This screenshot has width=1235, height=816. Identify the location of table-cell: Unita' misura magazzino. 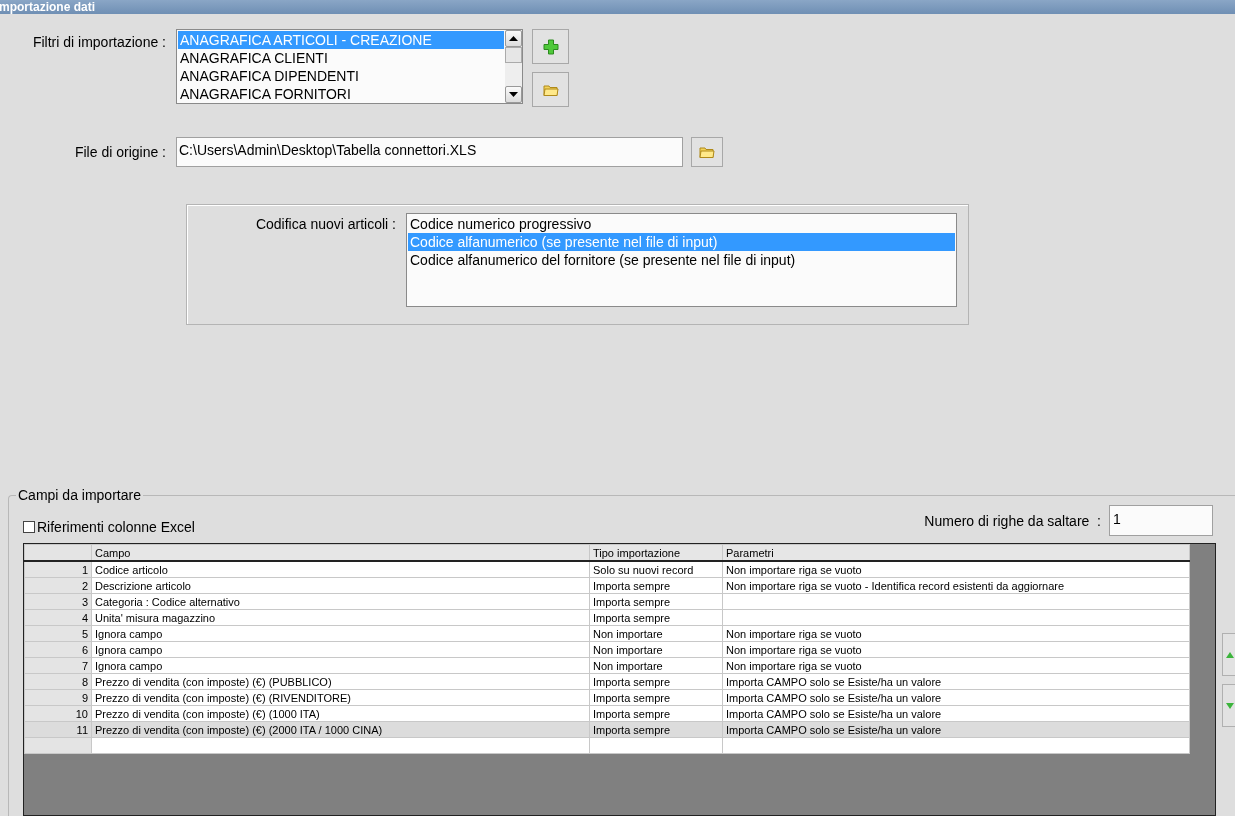
(340, 617).